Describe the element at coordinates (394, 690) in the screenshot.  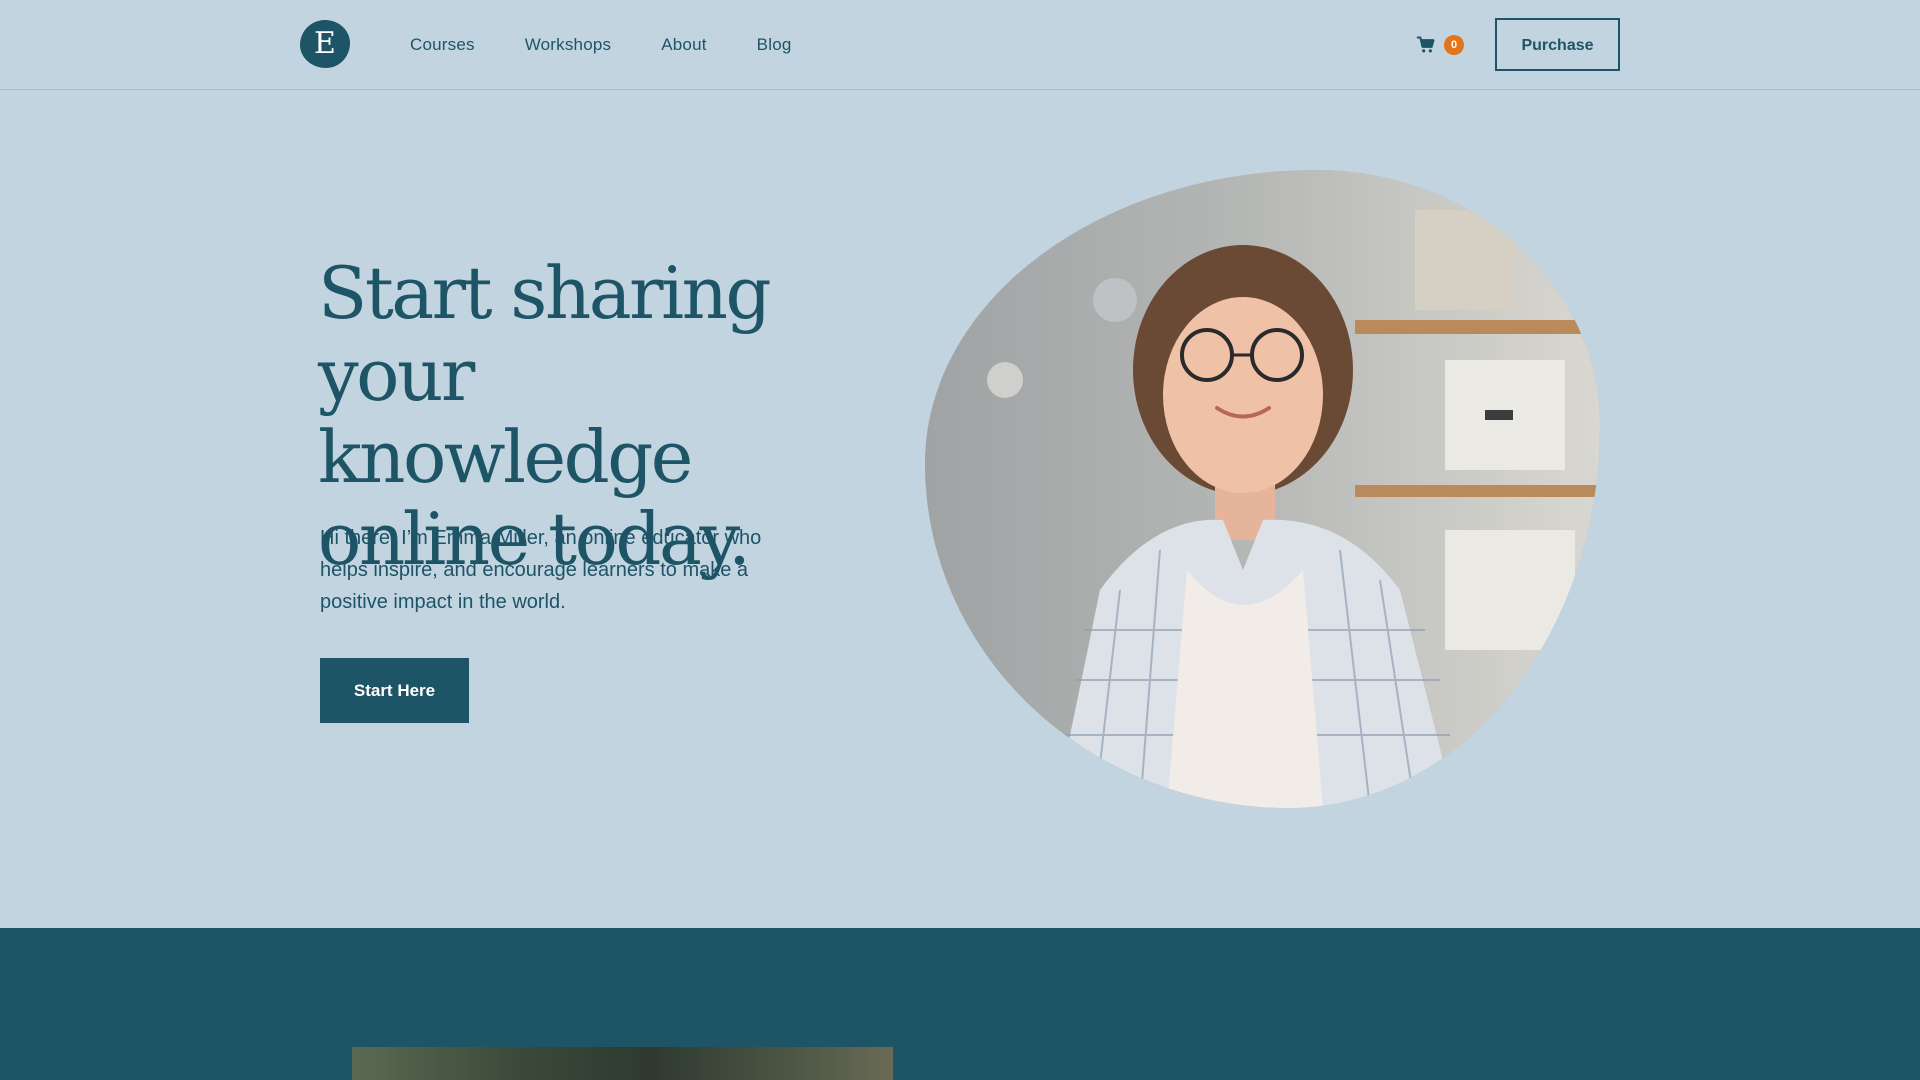
I see `start-here-button: Start Here` at that location.